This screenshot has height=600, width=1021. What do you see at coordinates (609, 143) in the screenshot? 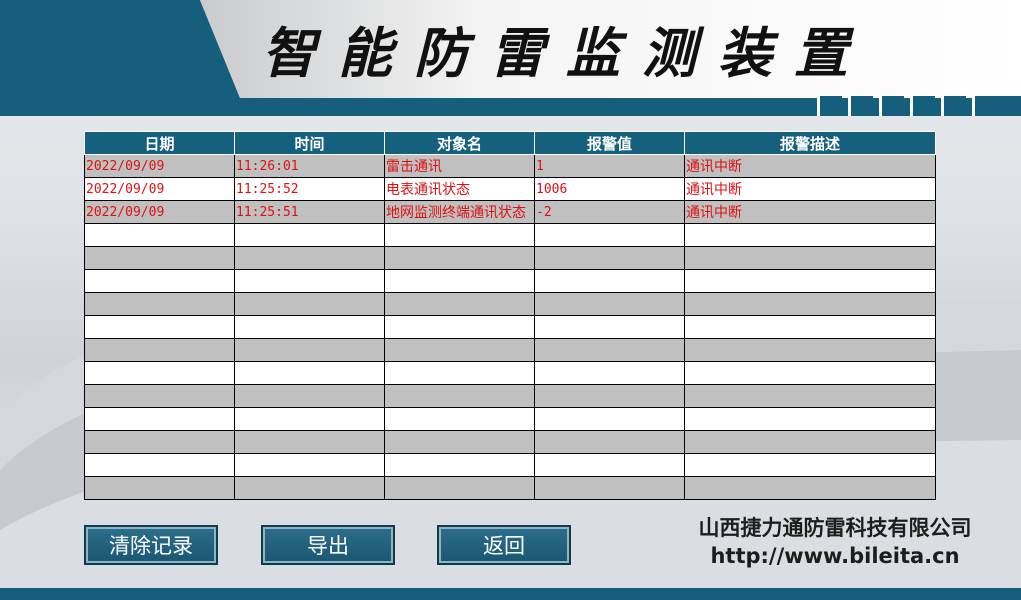
I see `column-header-alarm-value: 报警值` at bounding box center [609, 143].